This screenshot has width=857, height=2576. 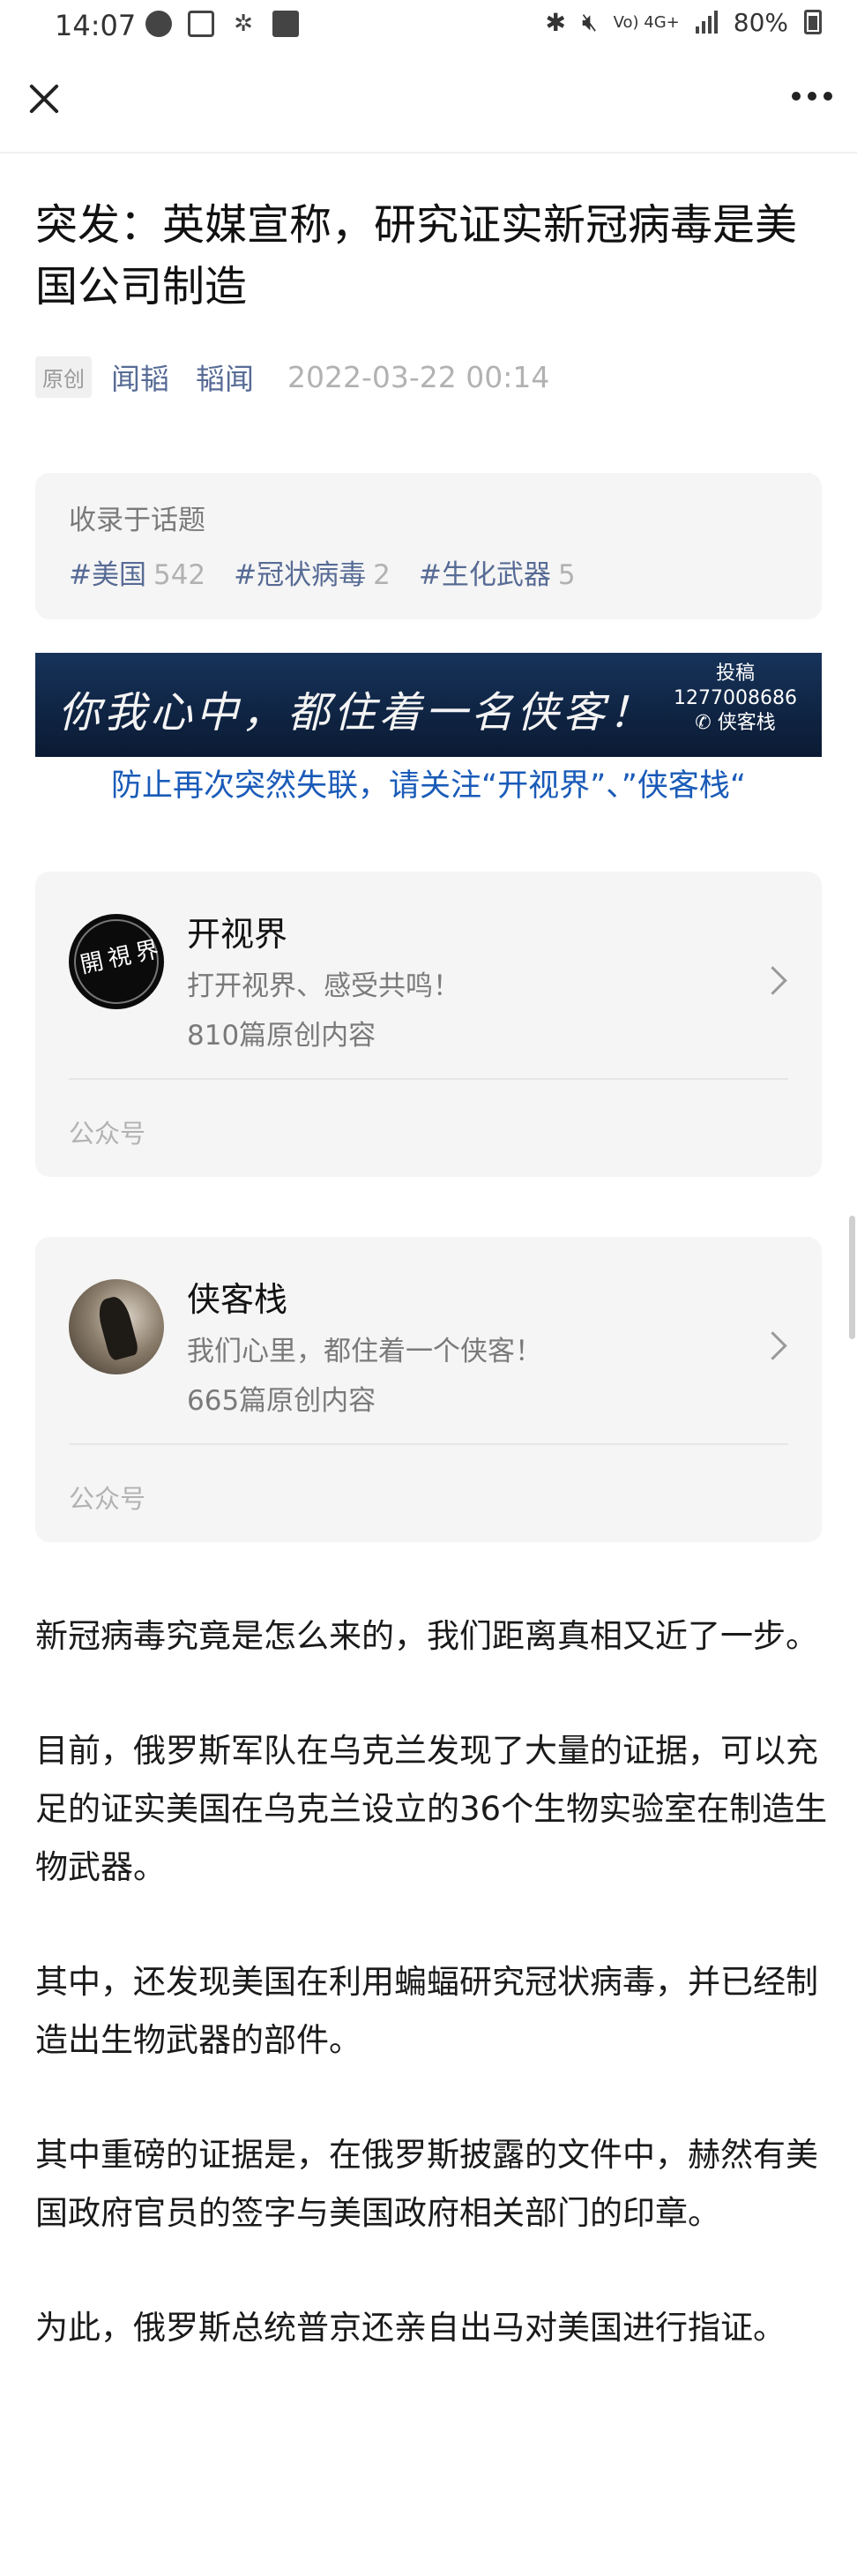 I want to click on status-time: 14:07, so click(x=96, y=26).